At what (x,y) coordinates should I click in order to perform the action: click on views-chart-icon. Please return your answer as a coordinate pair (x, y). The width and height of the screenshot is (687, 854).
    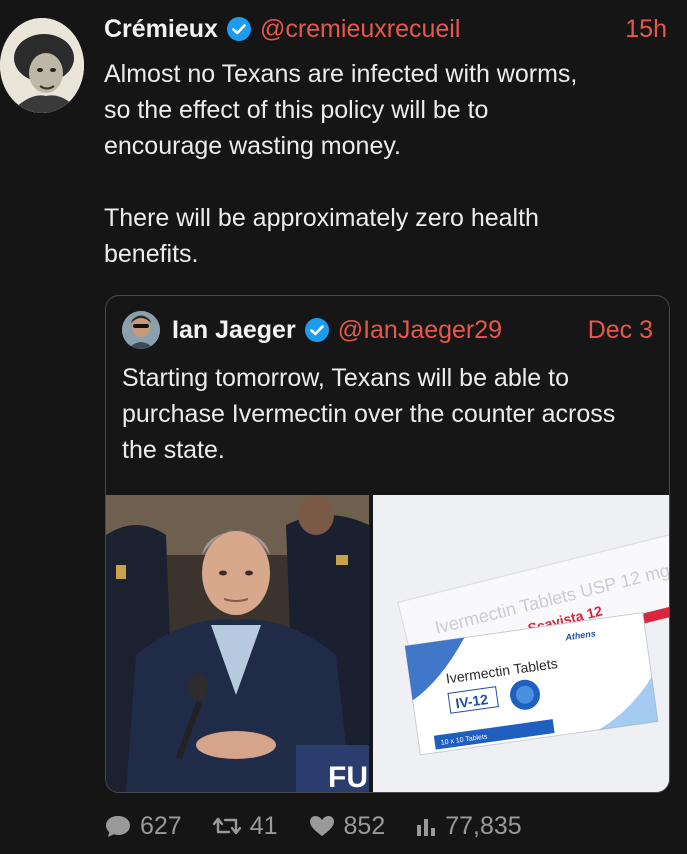
    Looking at the image, I should click on (426, 827).